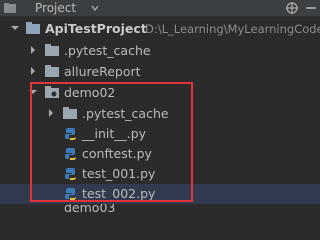 This screenshot has width=320, height=240. I want to click on tree-item-label: demo03, so click(90, 208).